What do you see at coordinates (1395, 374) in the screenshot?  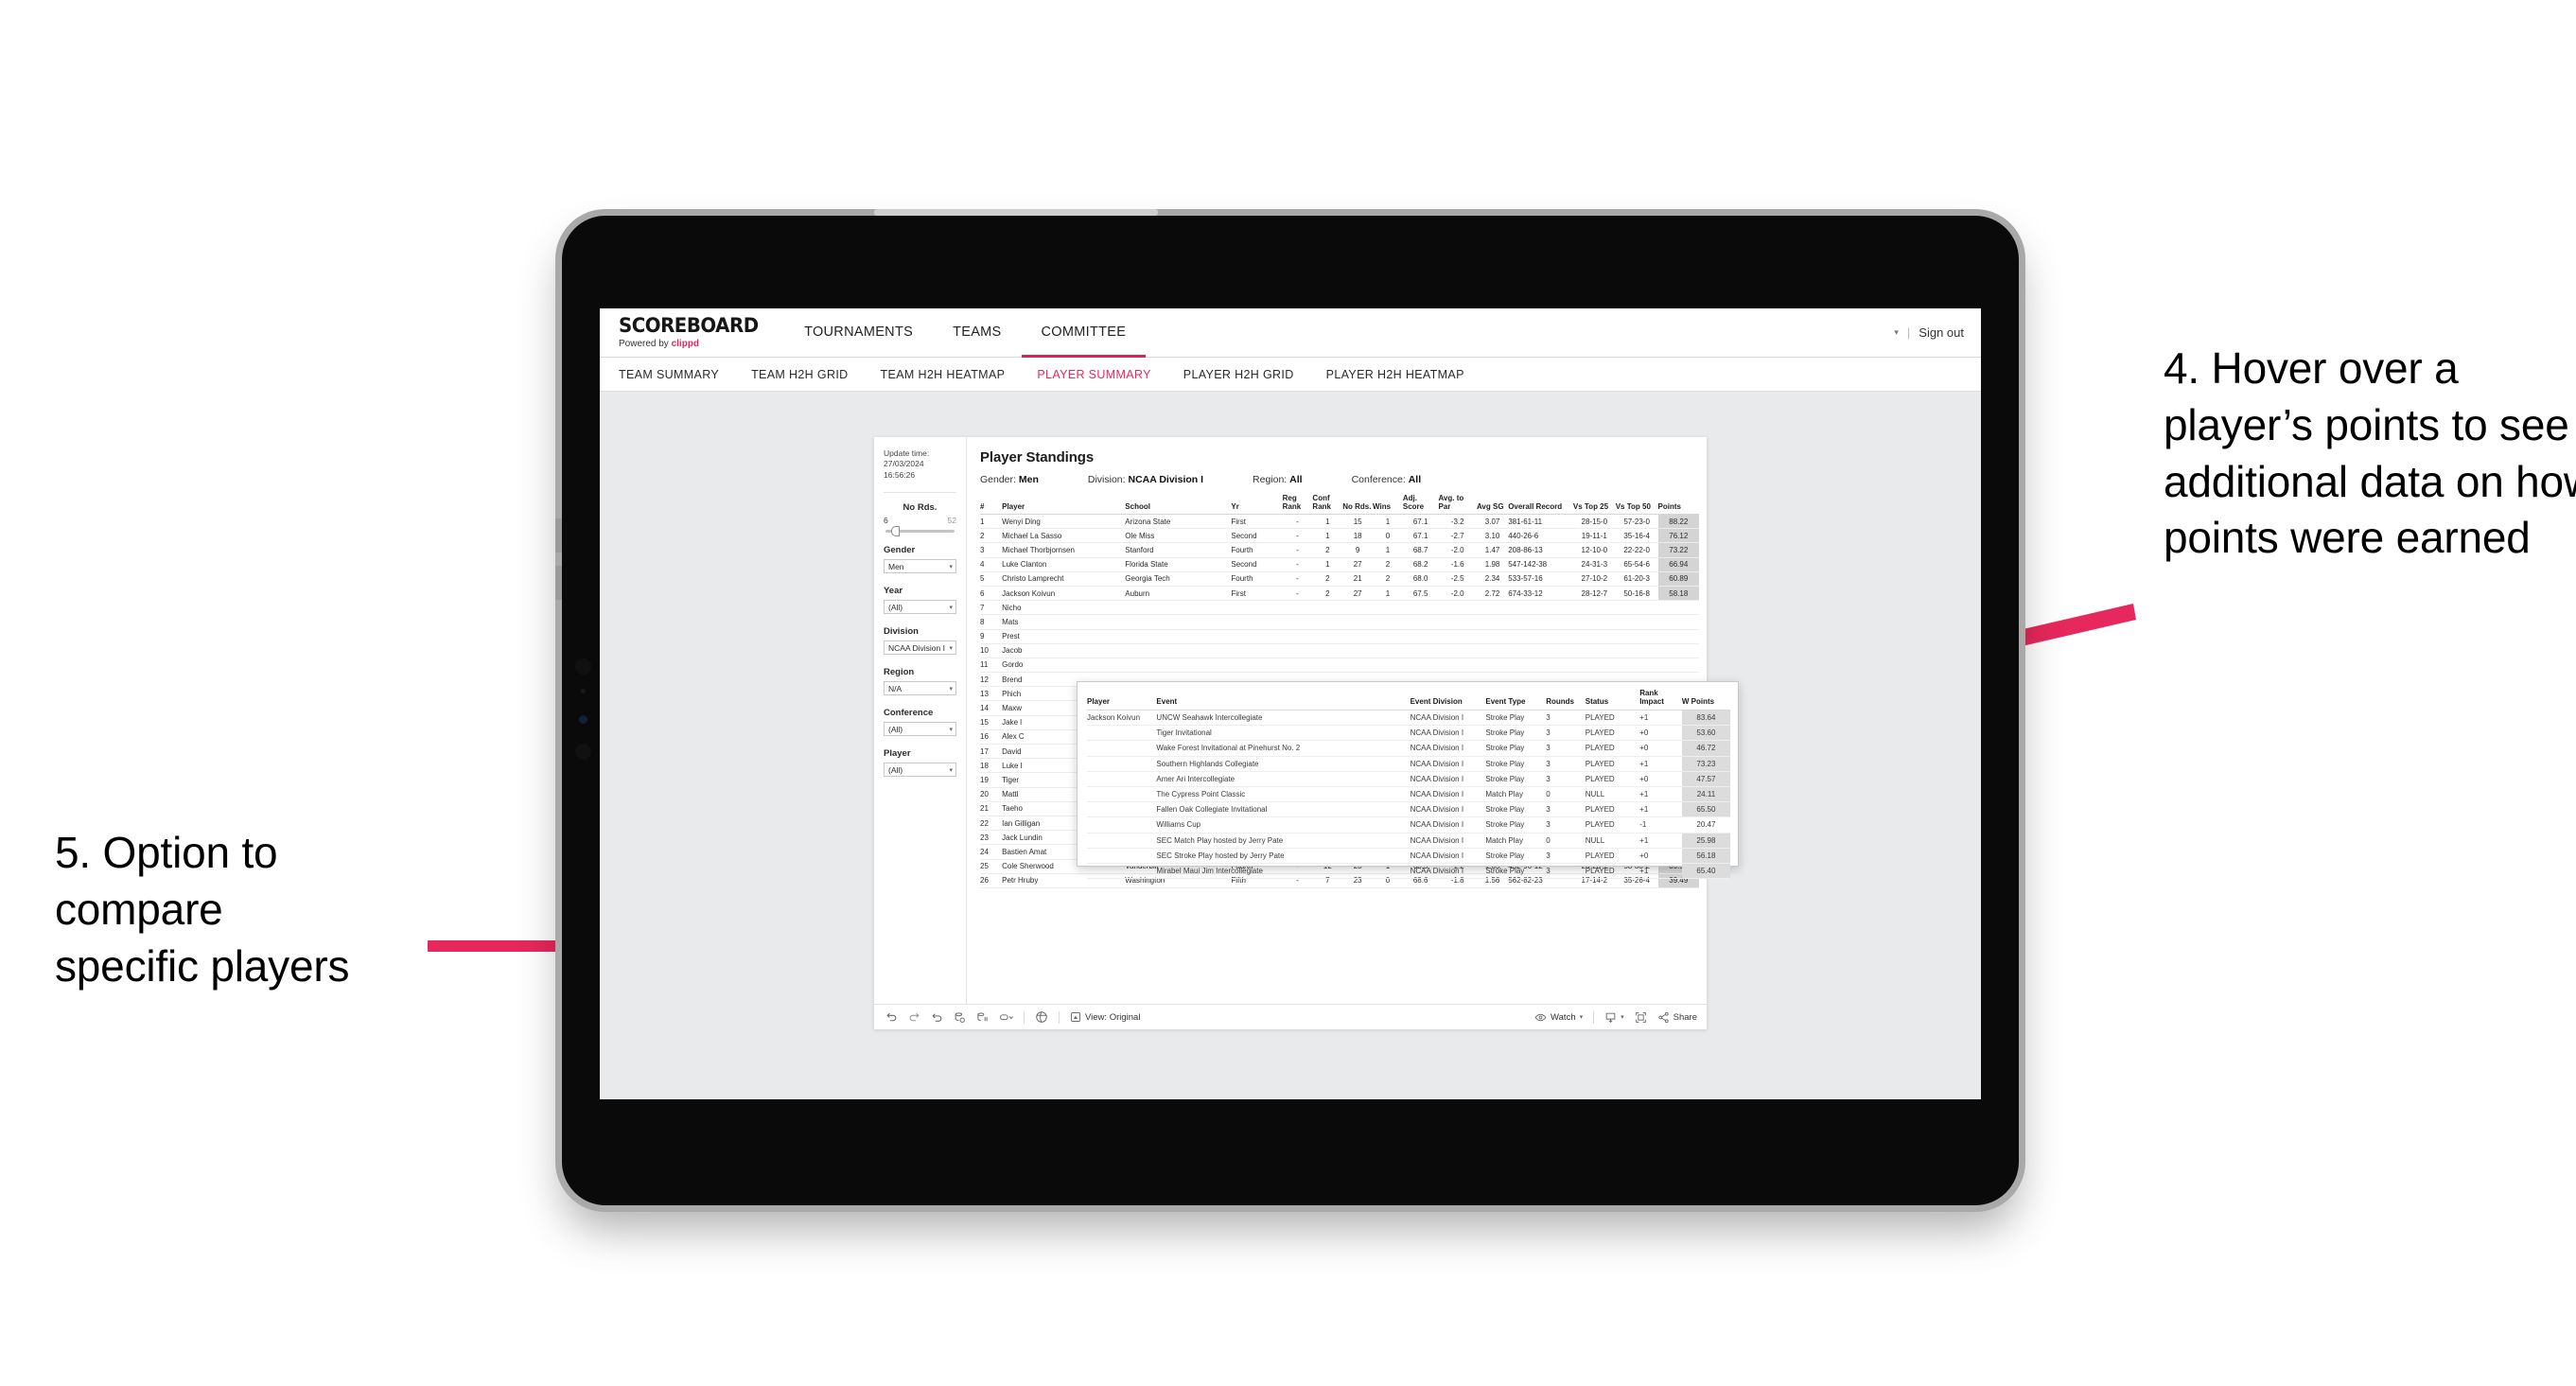 I see `tab-player-h2h-heatmap: PLAYER H2H HEATMAP` at bounding box center [1395, 374].